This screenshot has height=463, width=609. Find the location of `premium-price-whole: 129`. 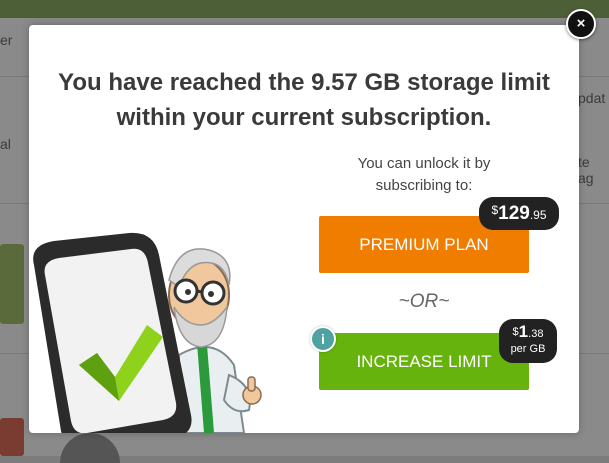

premium-price-whole: 129 is located at coordinates (514, 213).